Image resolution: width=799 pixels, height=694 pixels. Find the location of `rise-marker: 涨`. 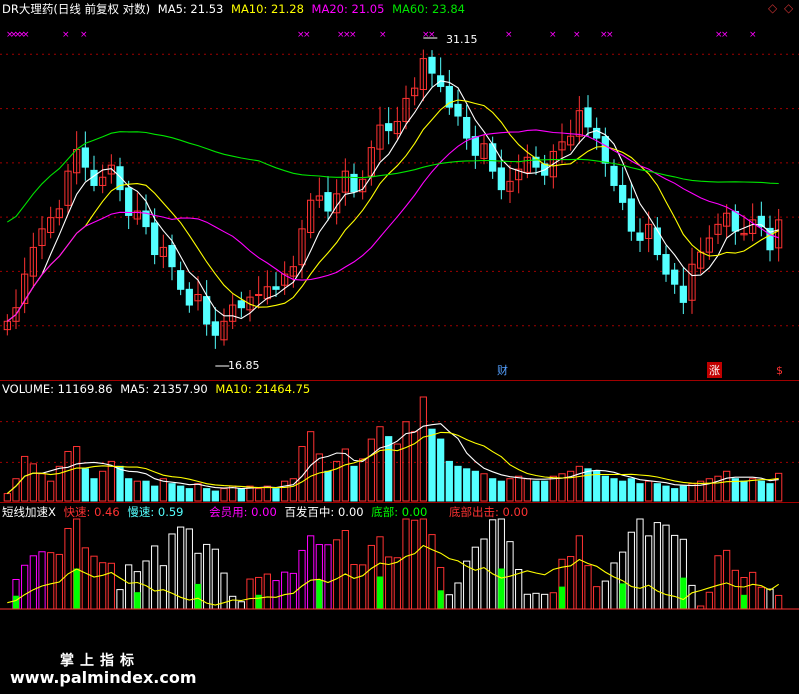

rise-marker: 涨 is located at coordinates (714, 370).